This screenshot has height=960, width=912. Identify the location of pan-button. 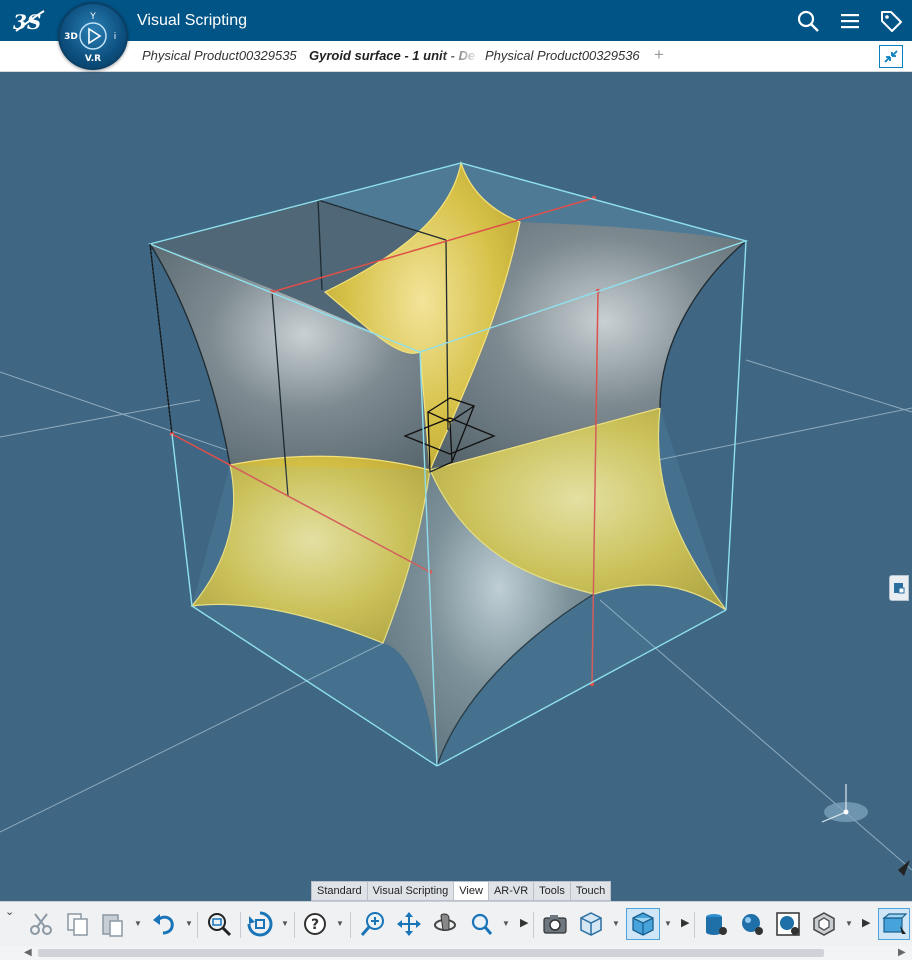
(409, 924).